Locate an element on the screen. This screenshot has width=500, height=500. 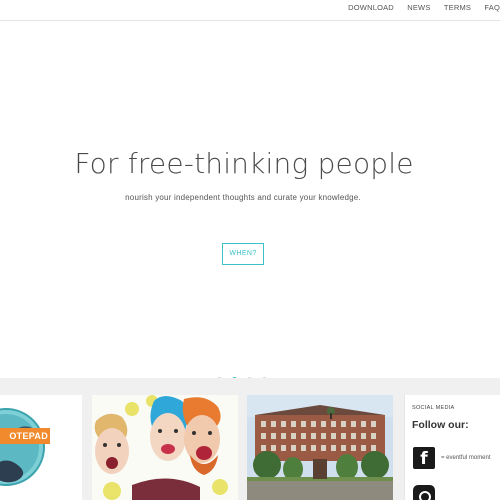
follow-heading: Follow our: is located at coordinates (440, 425).